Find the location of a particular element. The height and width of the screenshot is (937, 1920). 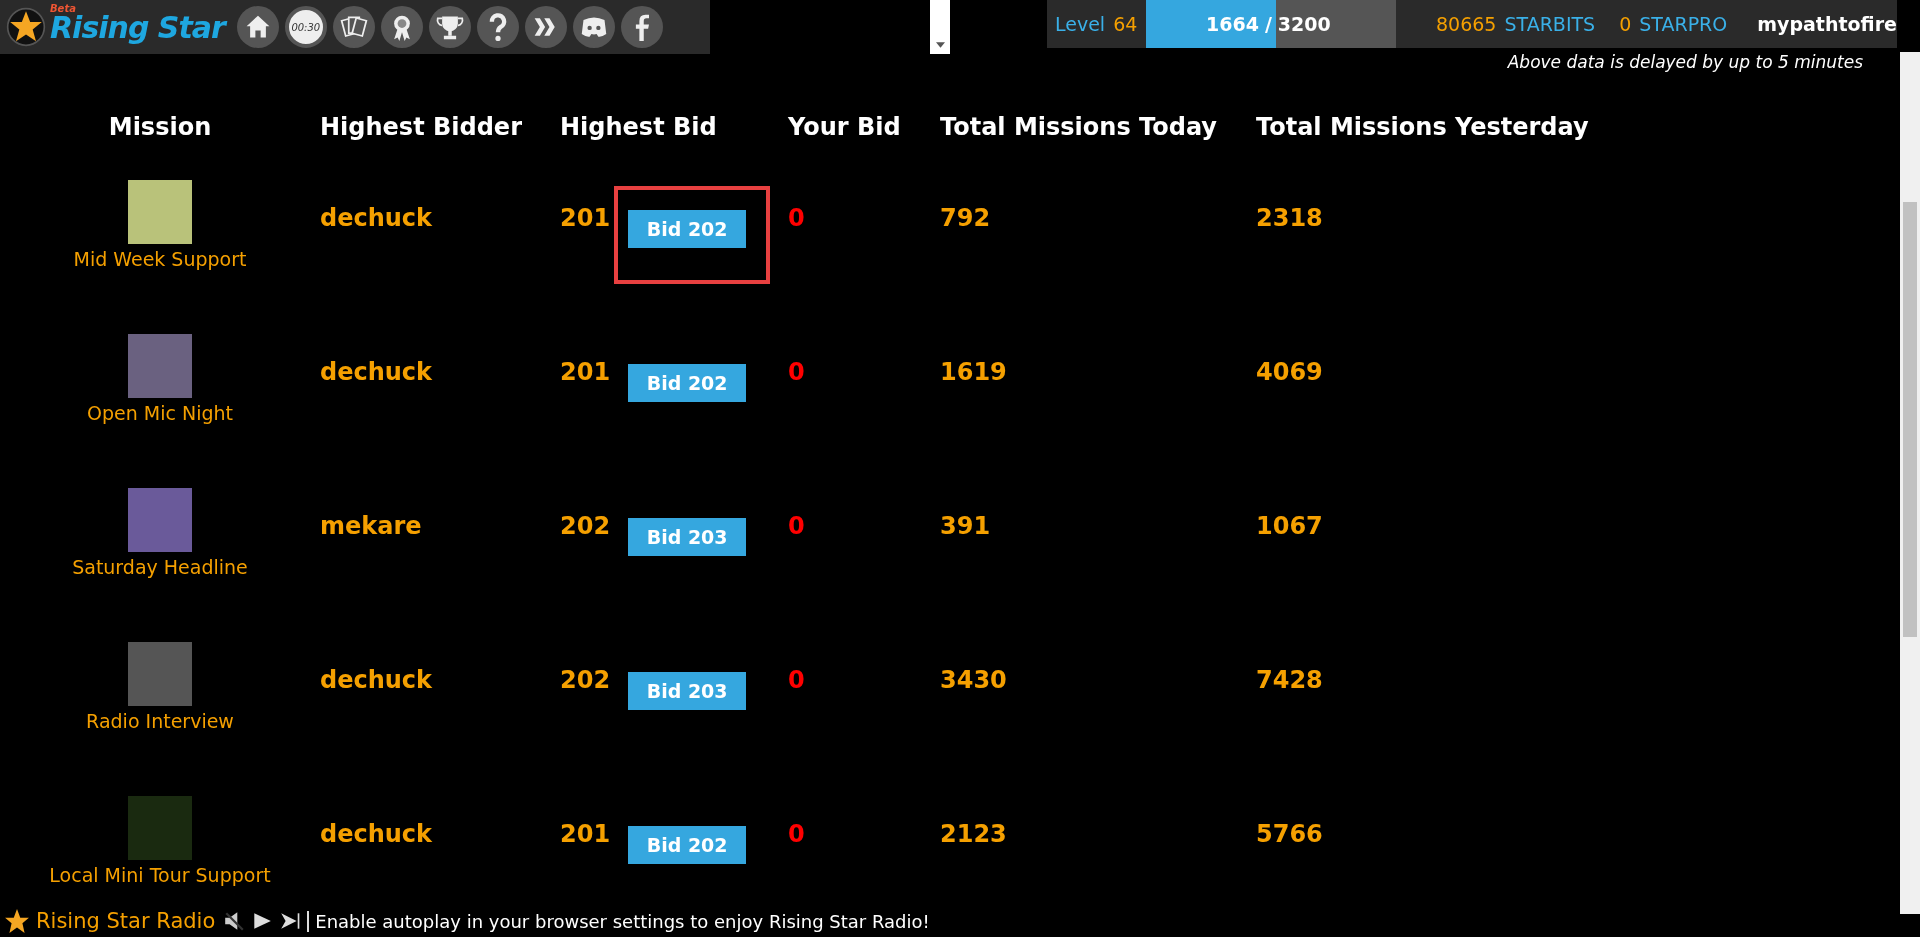

trophy-icon is located at coordinates (449, 27).